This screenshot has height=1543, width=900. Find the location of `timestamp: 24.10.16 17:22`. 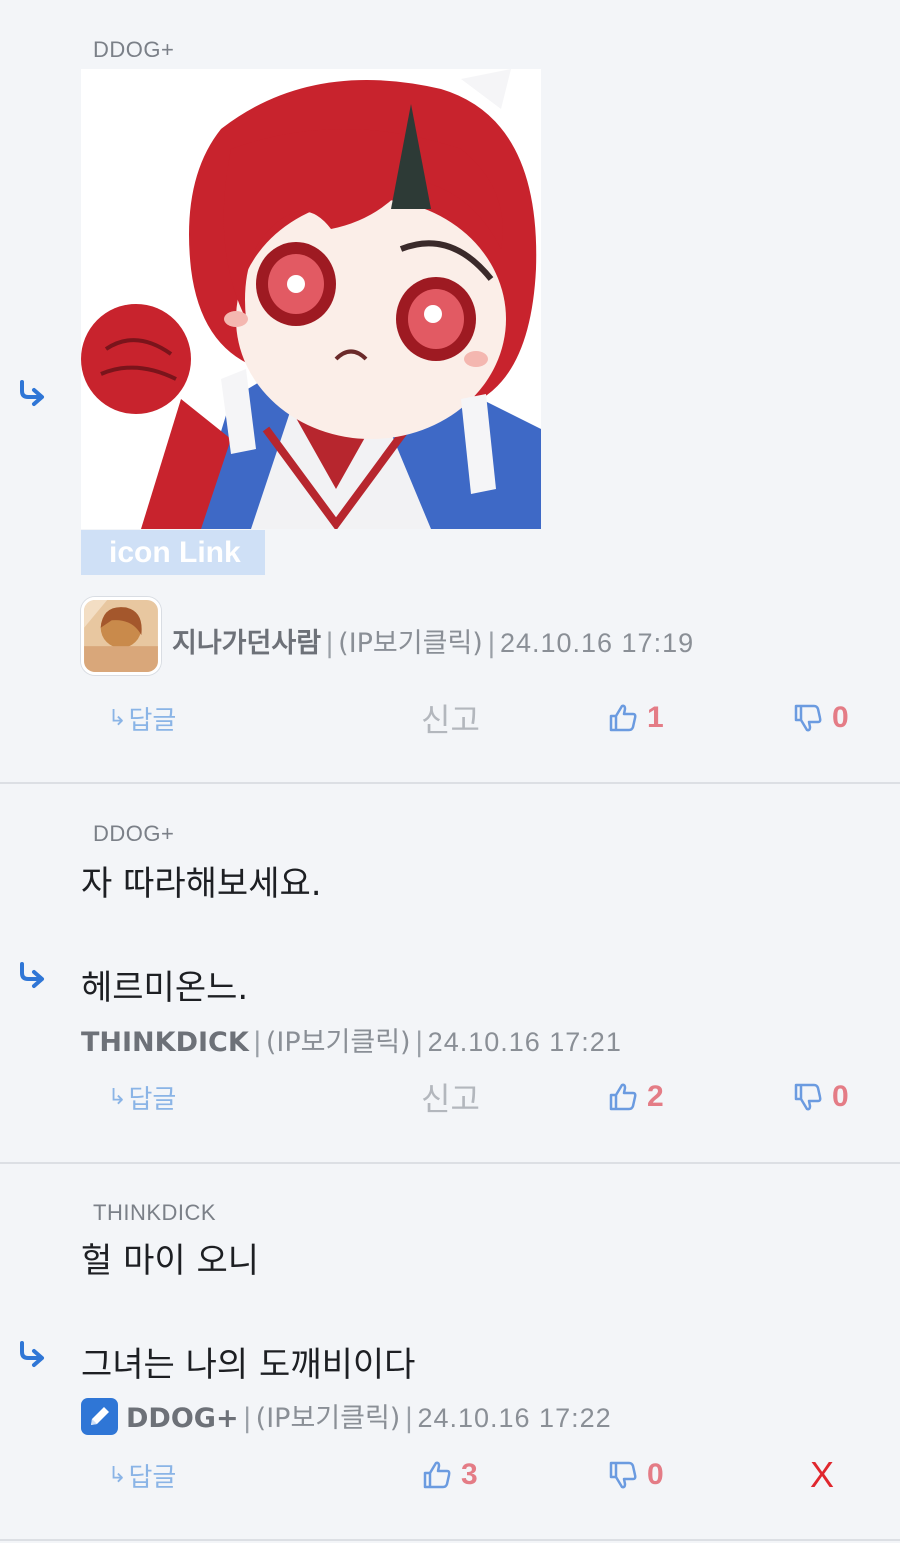

timestamp: 24.10.16 17:22 is located at coordinates (514, 1418).